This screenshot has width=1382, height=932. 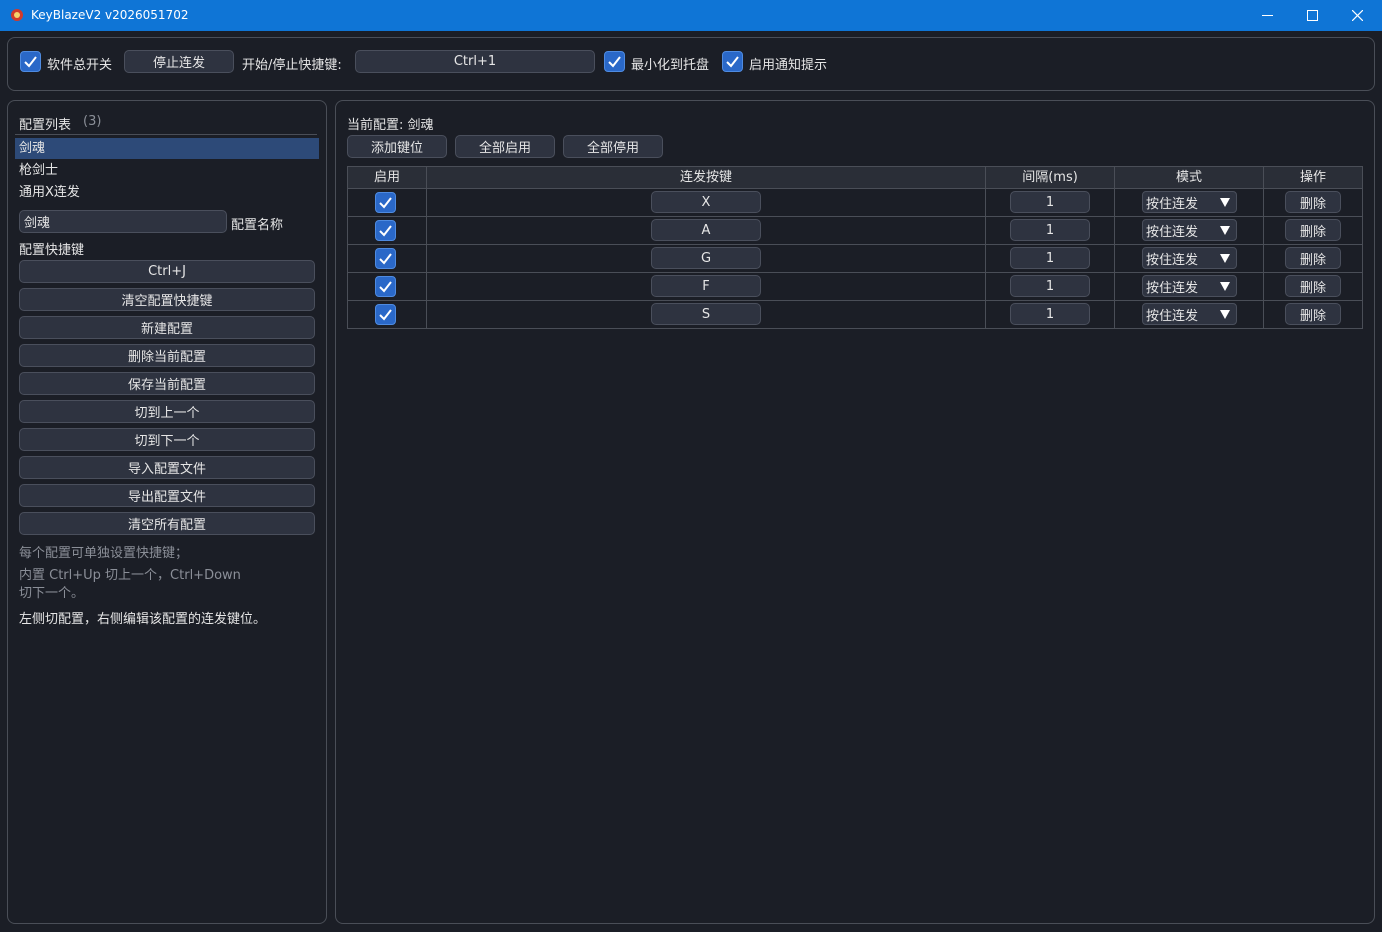 What do you see at coordinates (292, 65) in the screenshot?
I see `hotkey-label: 开始/停止快捷键:` at bounding box center [292, 65].